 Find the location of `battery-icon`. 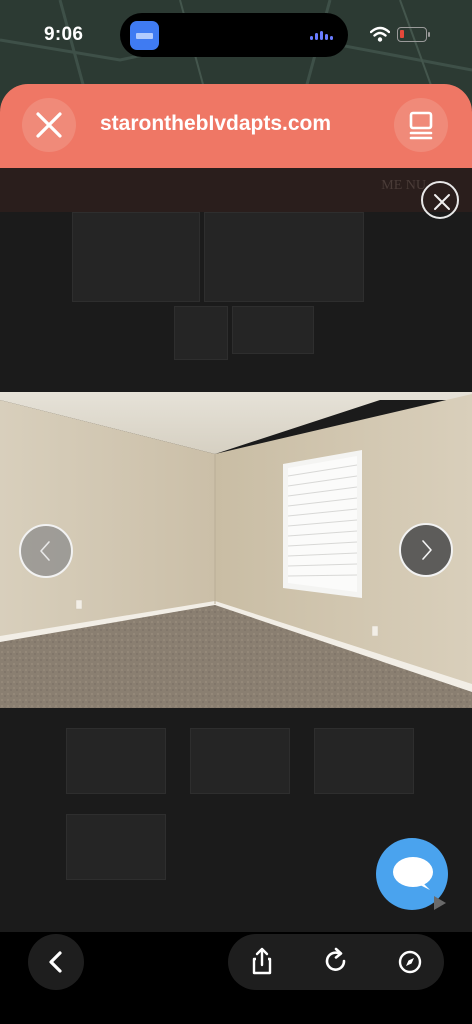

battery-icon is located at coordinates (413, 34).